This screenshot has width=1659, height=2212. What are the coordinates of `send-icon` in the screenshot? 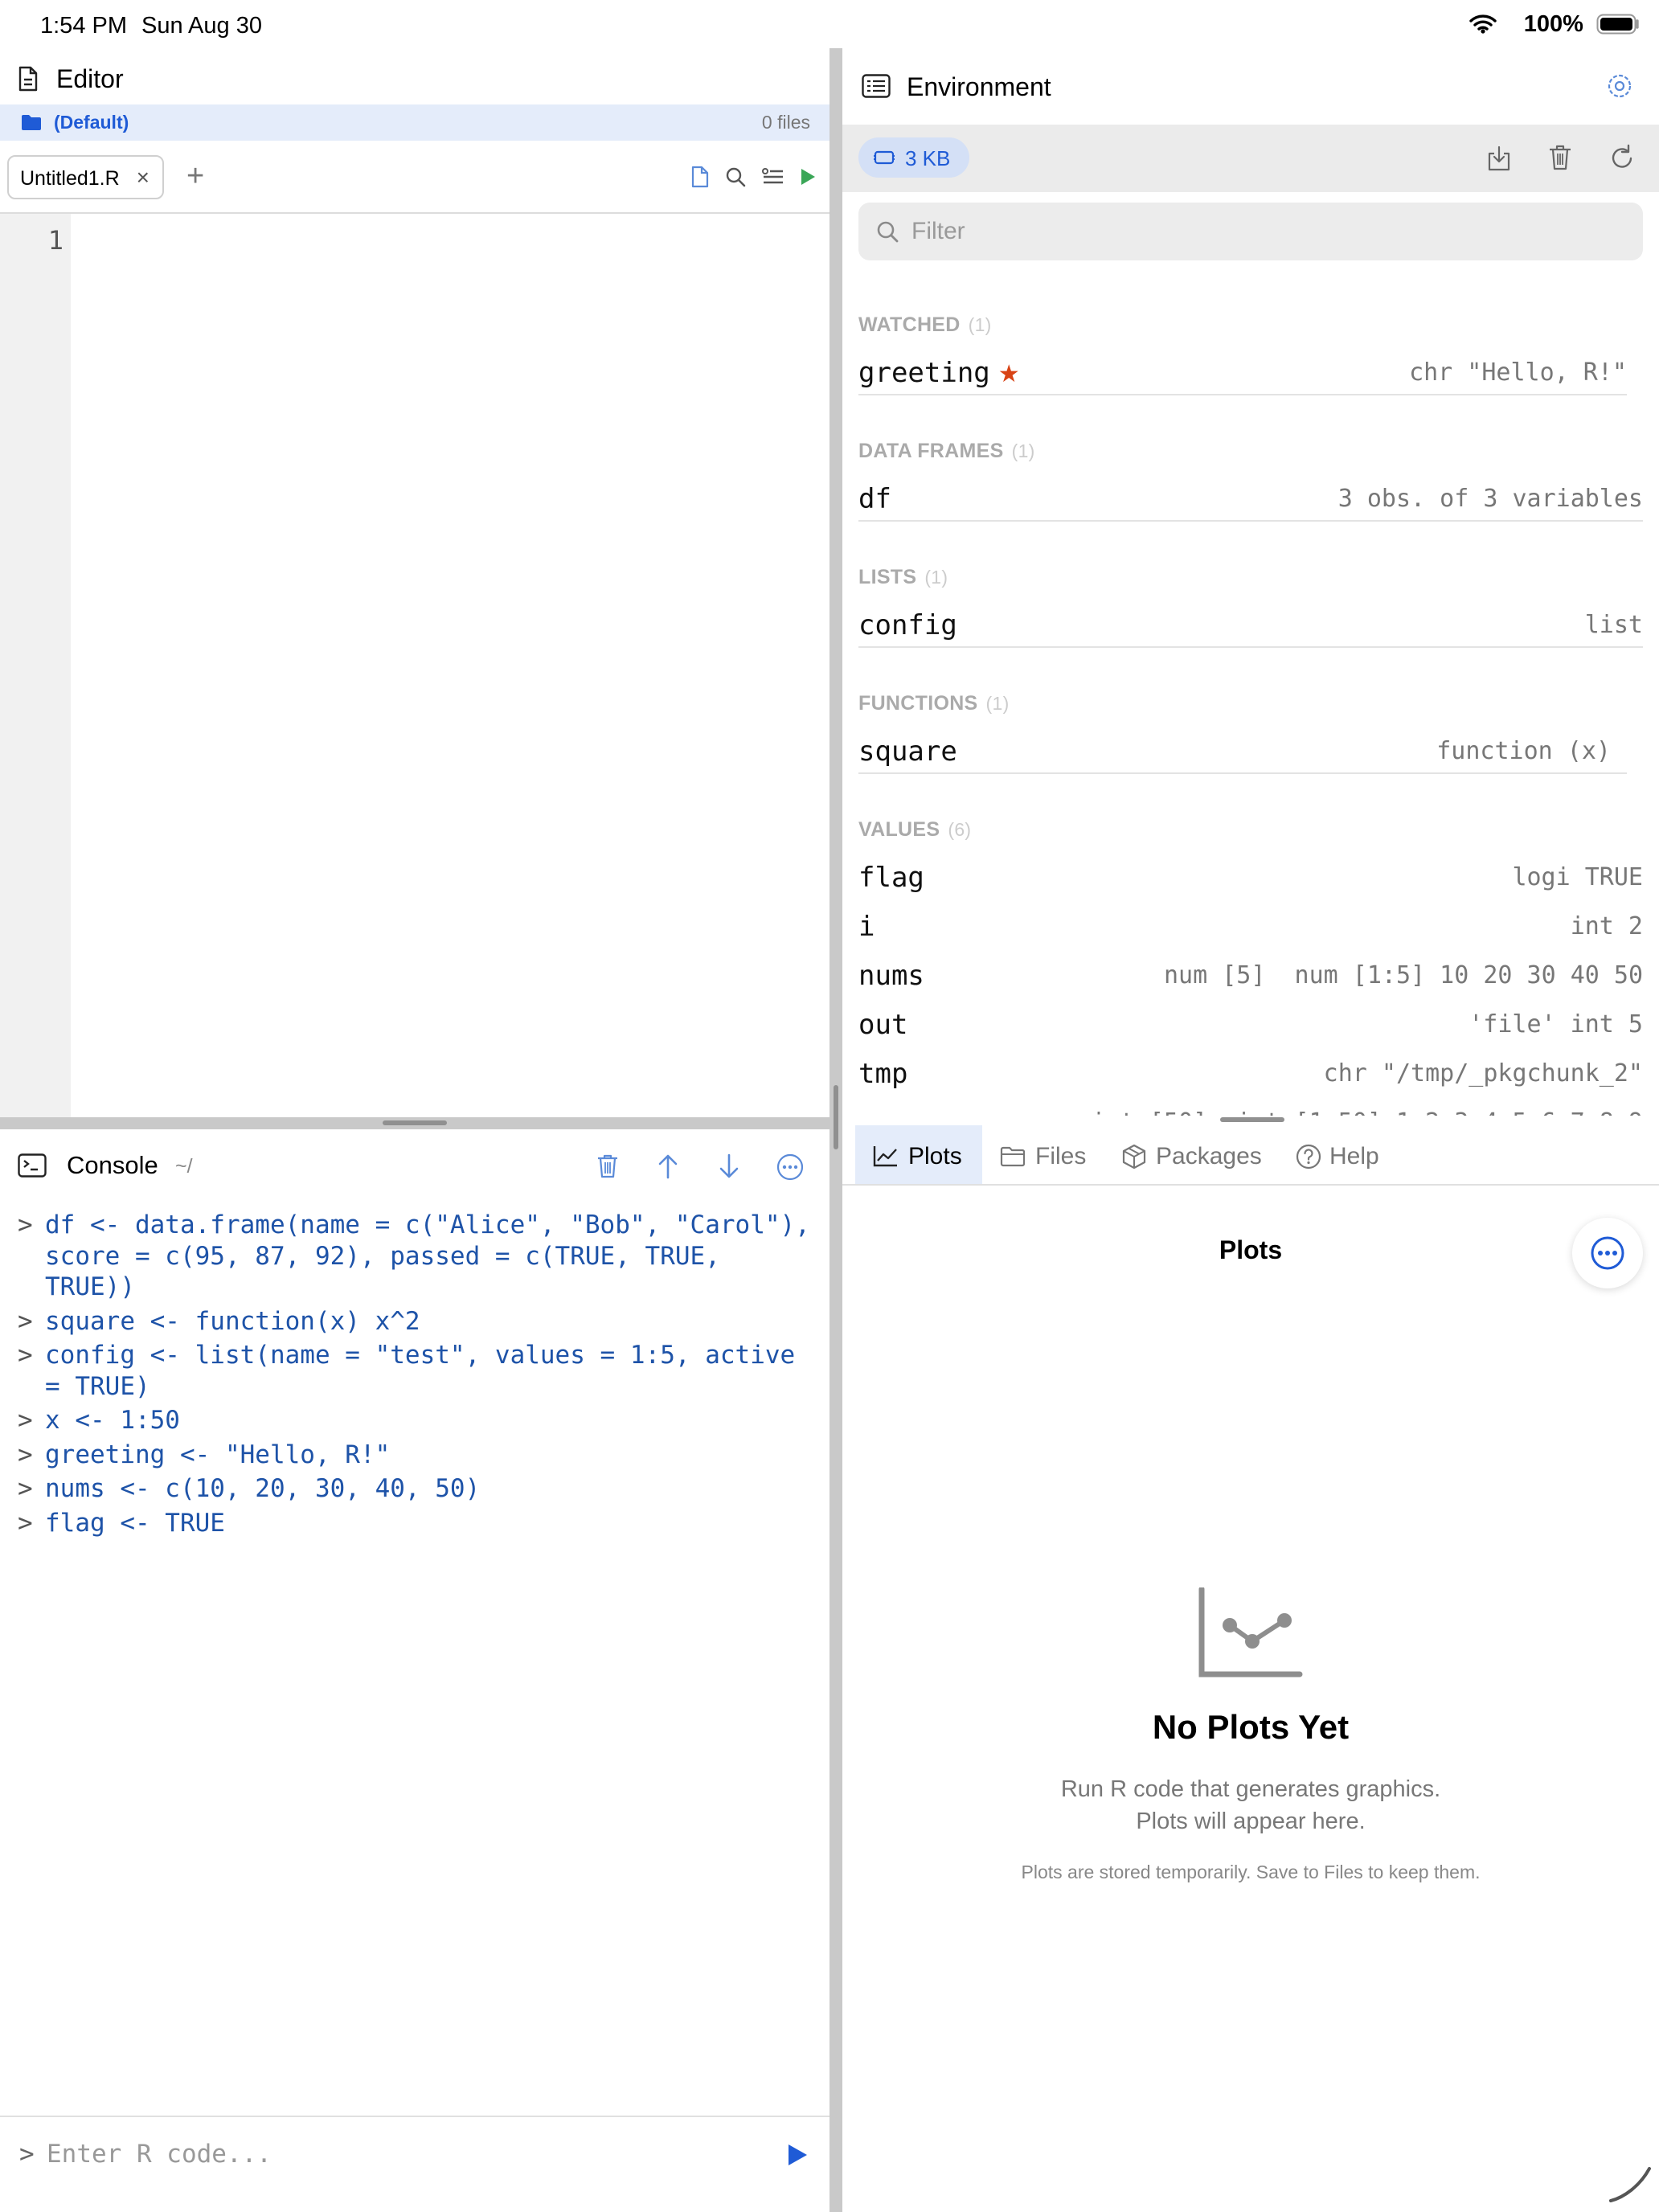 It's located at (797, 2155).